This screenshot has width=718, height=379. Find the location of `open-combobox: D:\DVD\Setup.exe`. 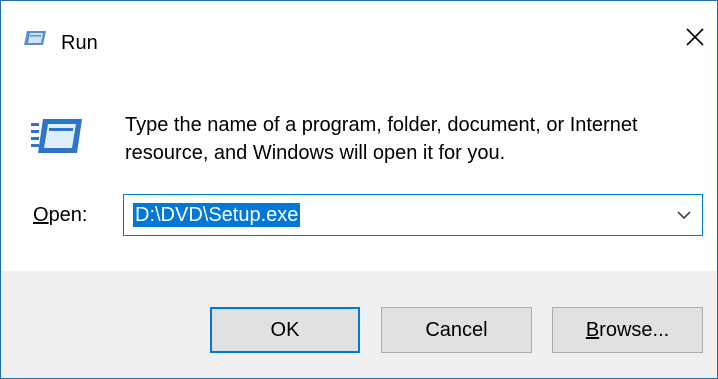

open-combobox: D:\DVD\Setup.exe is located at coordinates (413, 215).